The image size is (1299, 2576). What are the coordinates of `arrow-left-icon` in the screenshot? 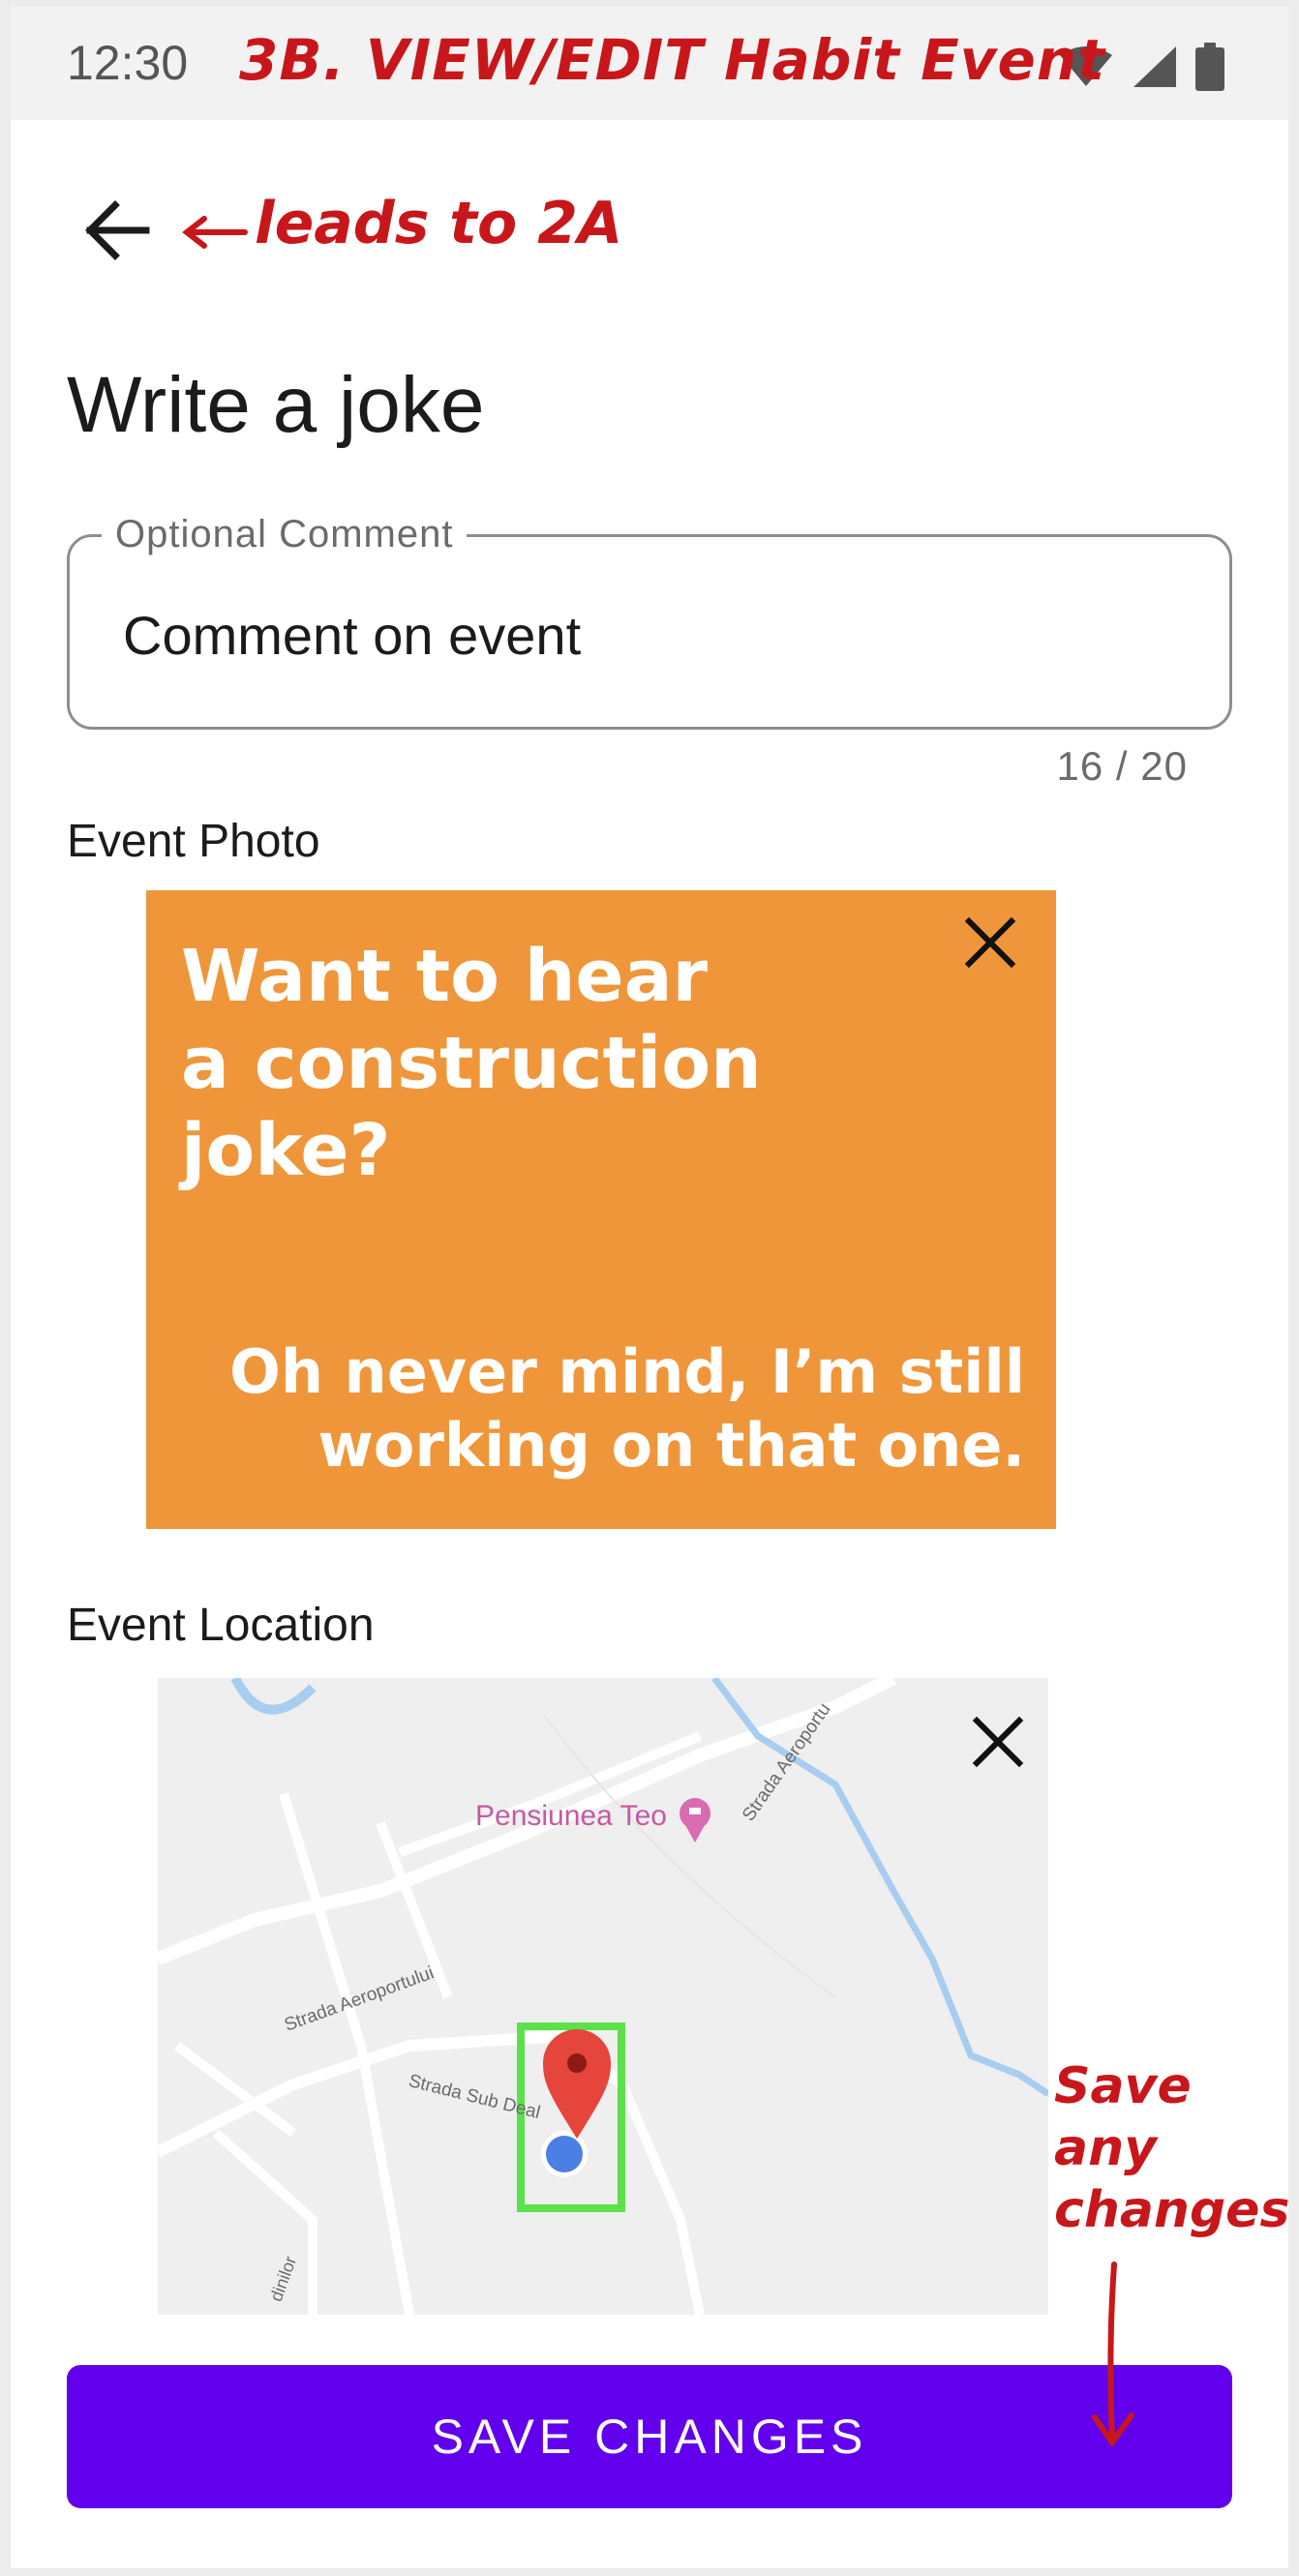 It's located at (117, 230).